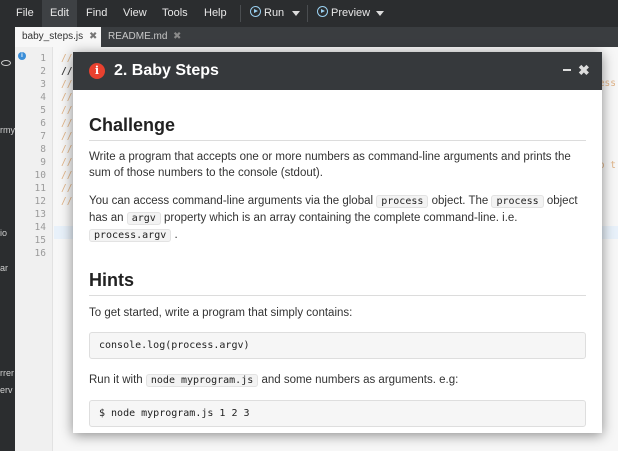  I want to click on text-run: Run it with, so click(117, 380).